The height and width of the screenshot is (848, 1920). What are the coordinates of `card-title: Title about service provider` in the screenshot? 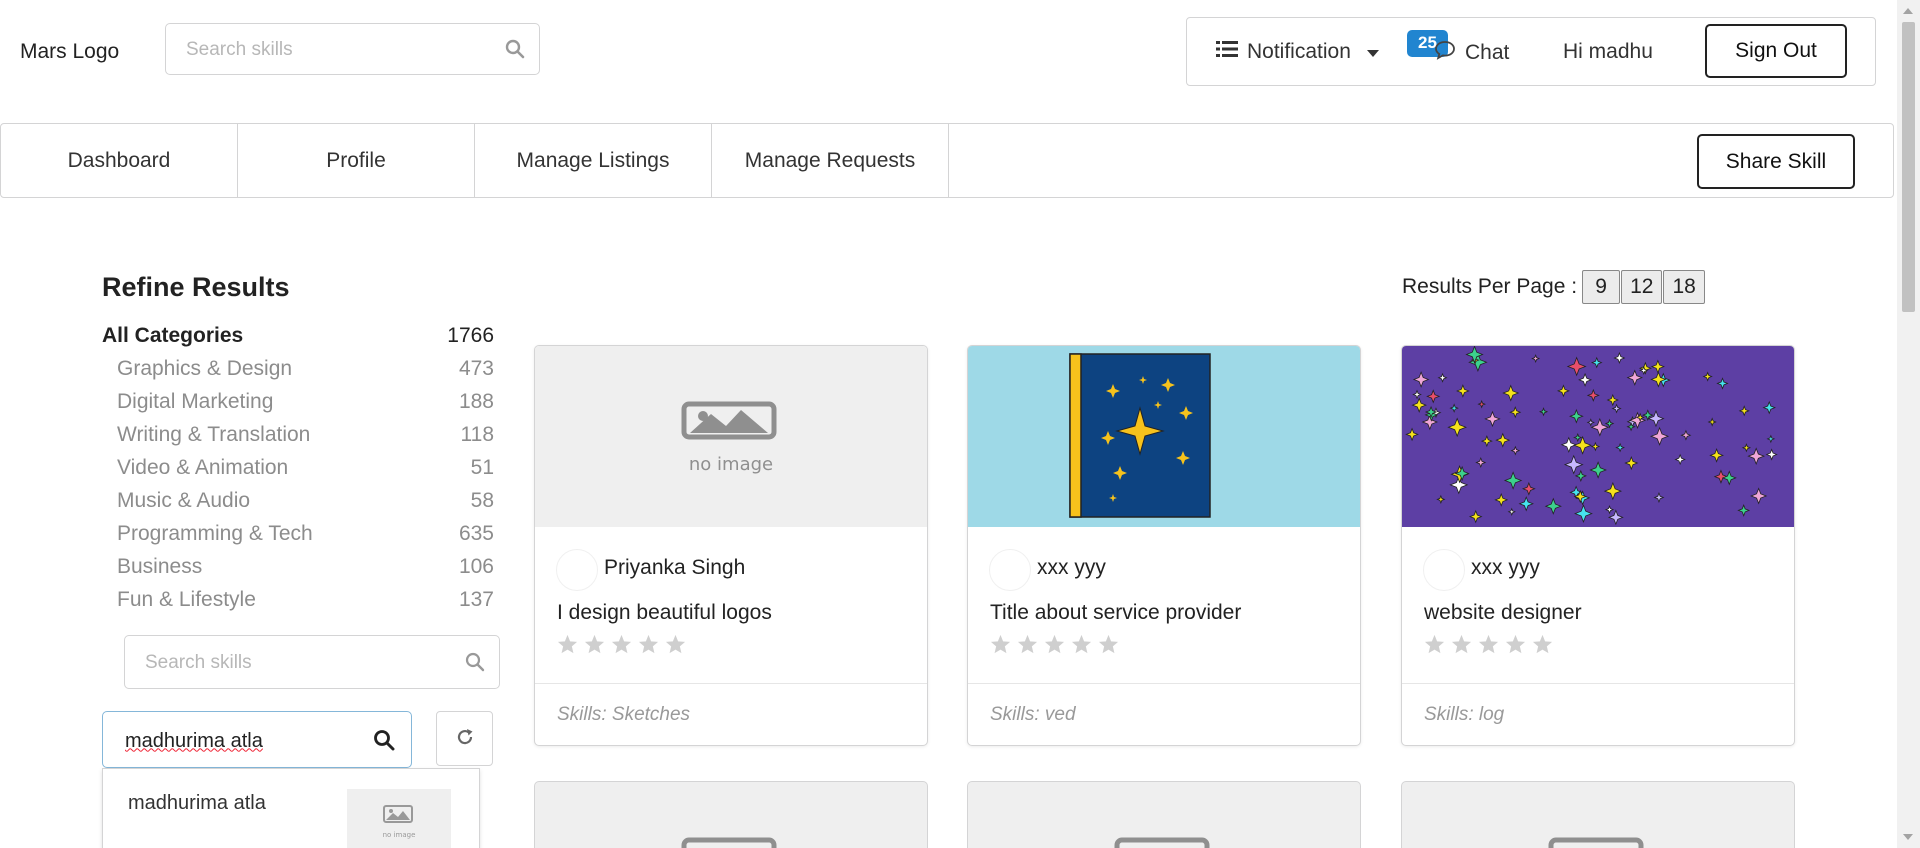 It's located at (1115, 613).